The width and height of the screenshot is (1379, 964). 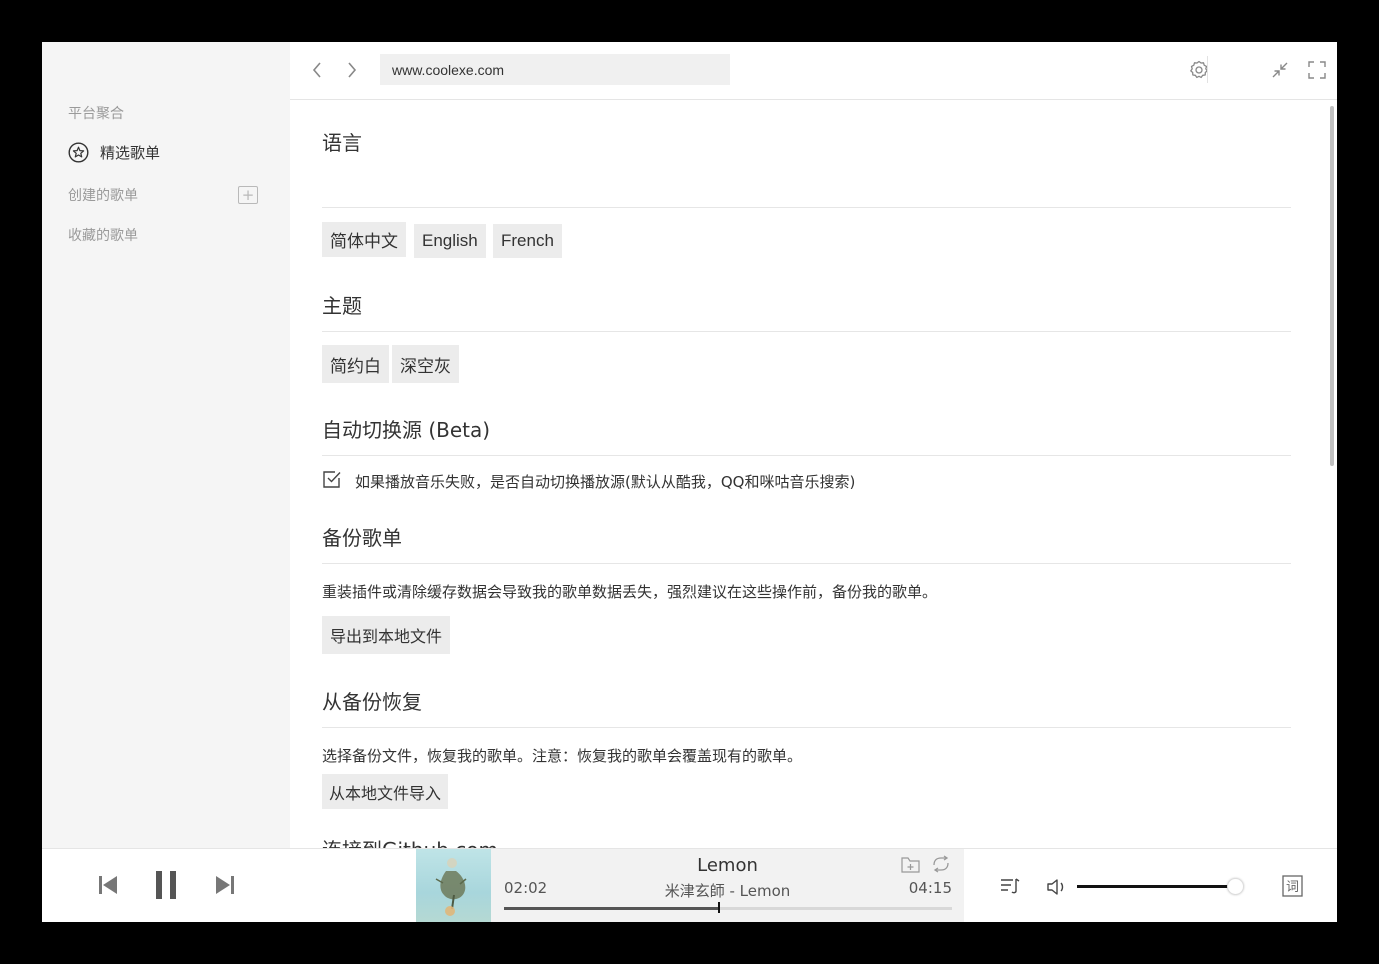 I want to click on language-section-title: 语言, so click(x=342, y=143).